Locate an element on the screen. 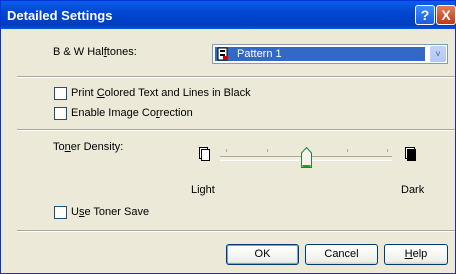 Image resolution: width=456 pixels, height=274 pixels. halftones-dropdown: Pattern 1 ˅ is located at coordinates (330, 54).